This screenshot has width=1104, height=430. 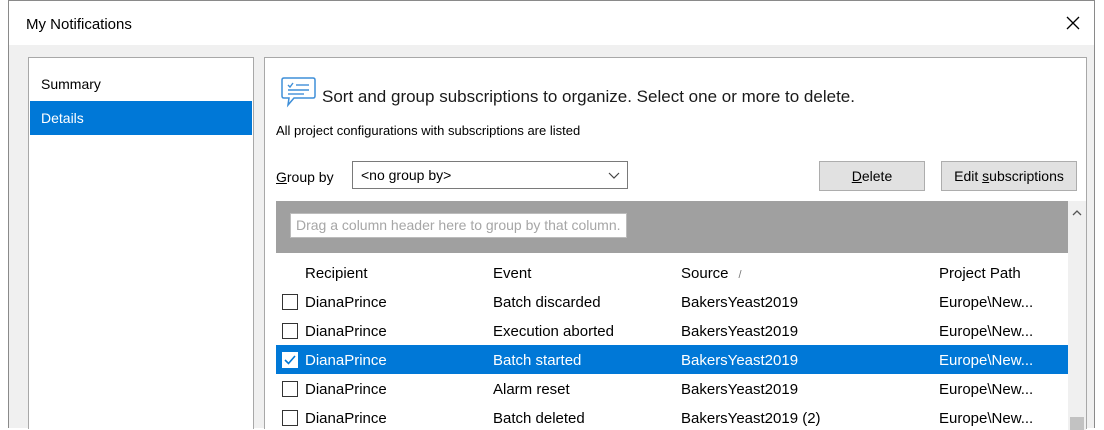 I want to click on sort-indicator-icon: /, so click(x=740, y=275).